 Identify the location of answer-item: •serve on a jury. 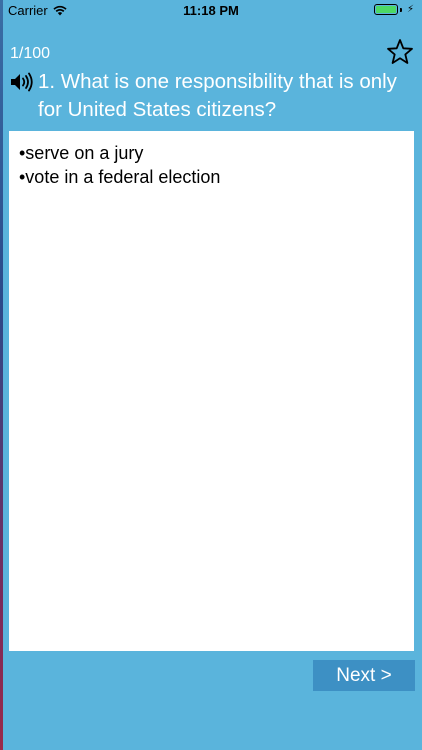
(81, 153).